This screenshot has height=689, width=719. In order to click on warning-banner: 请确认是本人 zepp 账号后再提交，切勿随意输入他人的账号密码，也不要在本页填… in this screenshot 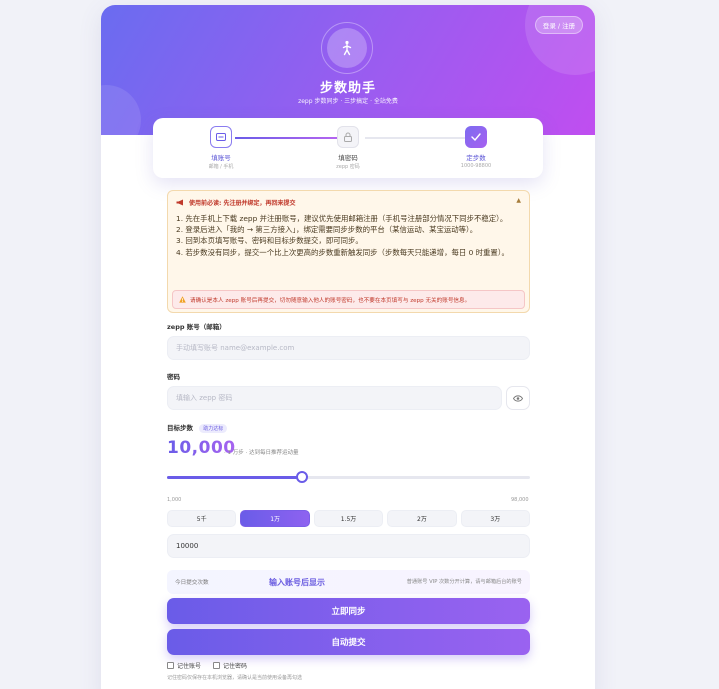, I will do `click(348, 299)`.